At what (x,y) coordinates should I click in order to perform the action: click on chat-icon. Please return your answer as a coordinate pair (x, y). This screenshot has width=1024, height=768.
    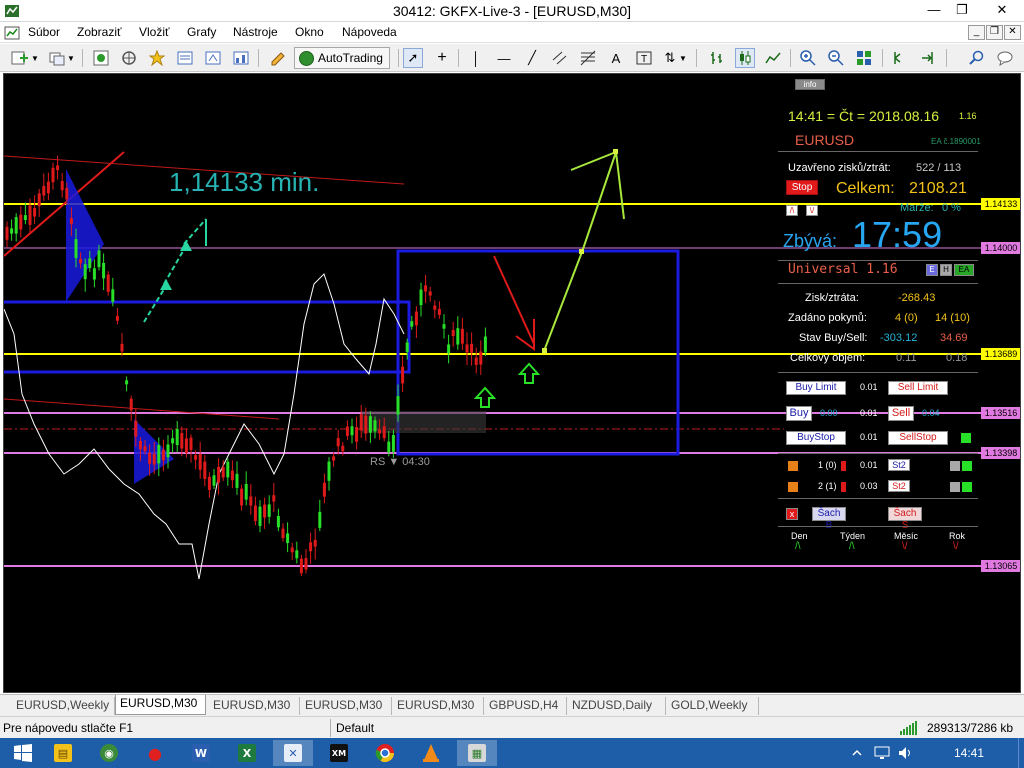
    Looking at the image, I should click on (1006, 58).